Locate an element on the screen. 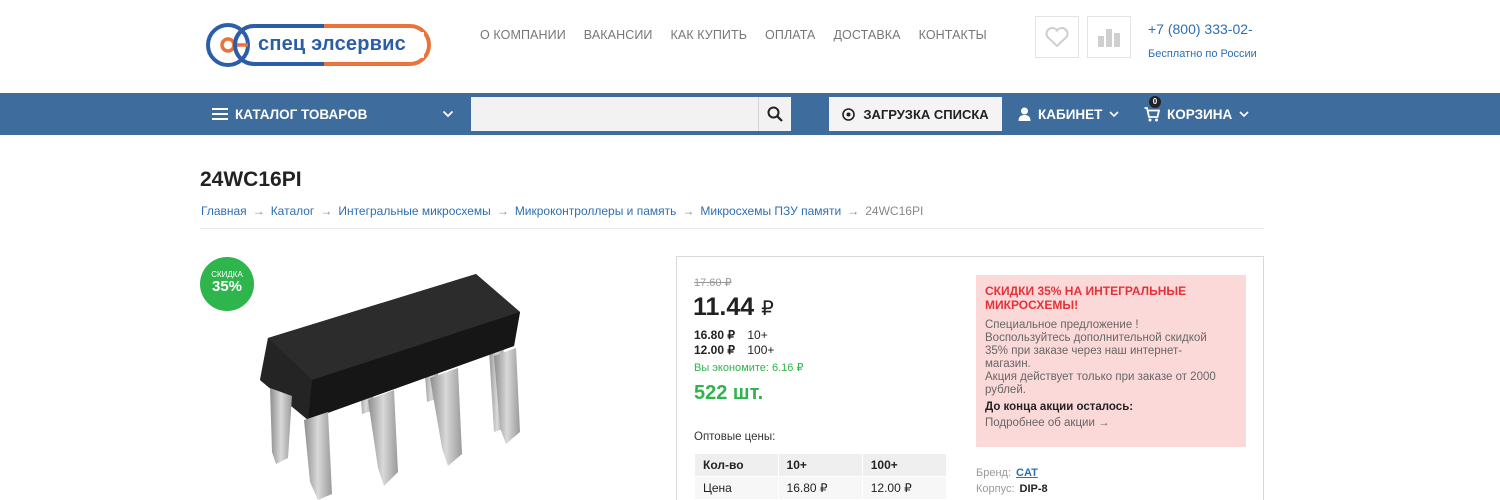 The height and width of the screenshot is (500, 1500). spec-brand: Бренд: CAT is located at coordinates (1007, 473).